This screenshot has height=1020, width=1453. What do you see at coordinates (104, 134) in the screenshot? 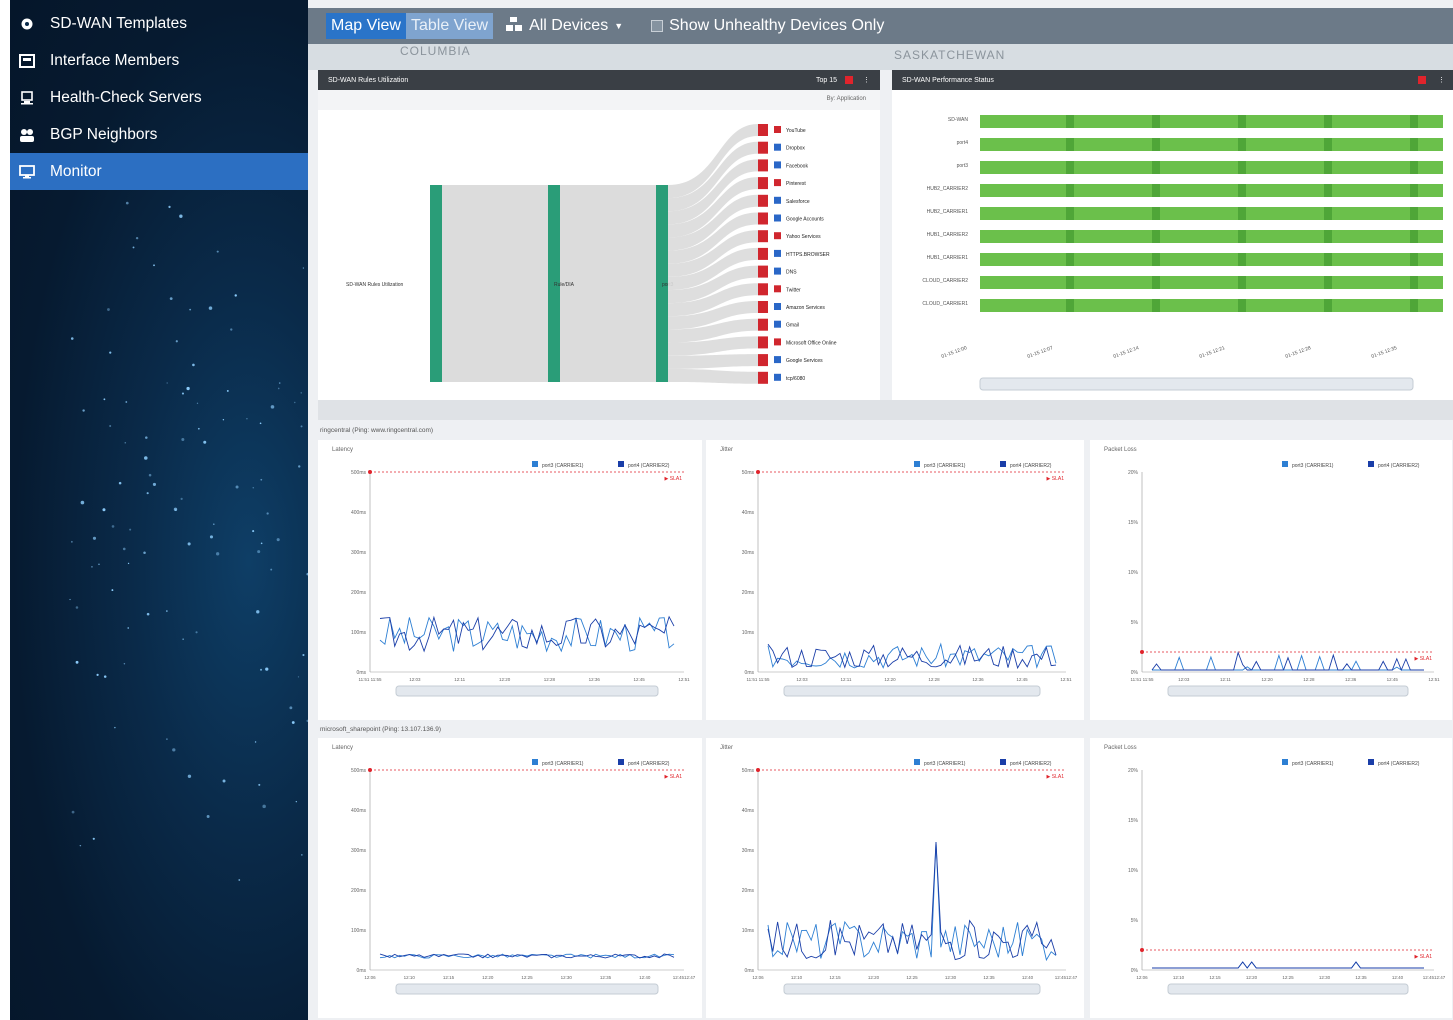
I see `sidebar-item-label: BGP Neighbors` at bounding box center [104, 134].